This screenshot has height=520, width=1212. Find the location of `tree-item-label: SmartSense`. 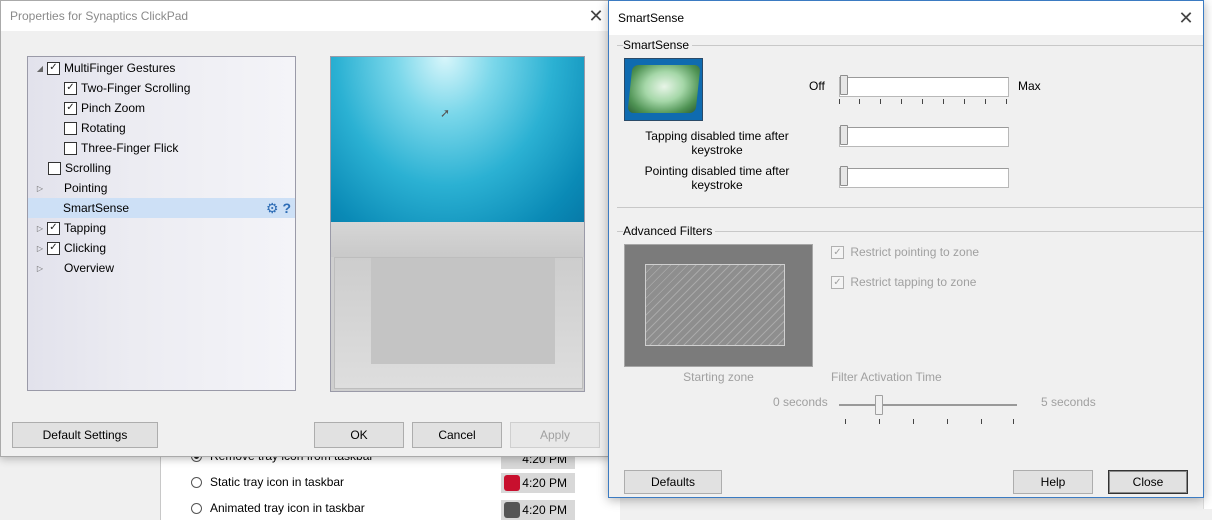

tree-item-label: SmartSense is located at coordinates (96, 208).